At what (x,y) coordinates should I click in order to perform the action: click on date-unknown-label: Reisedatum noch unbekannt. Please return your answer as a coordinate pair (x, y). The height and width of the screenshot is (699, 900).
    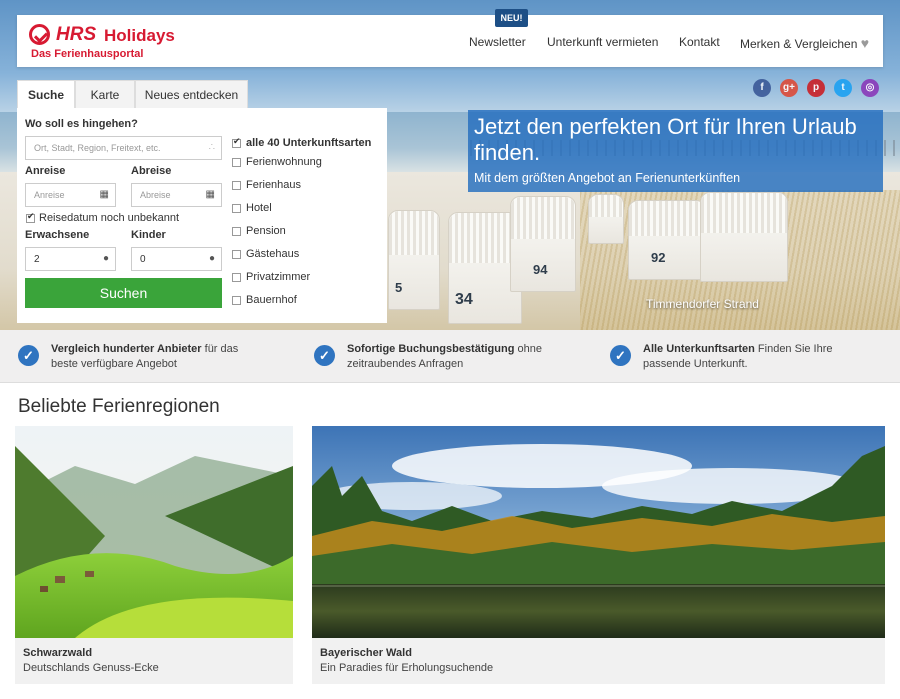
    Looking at the image, I should click on (109, 218).